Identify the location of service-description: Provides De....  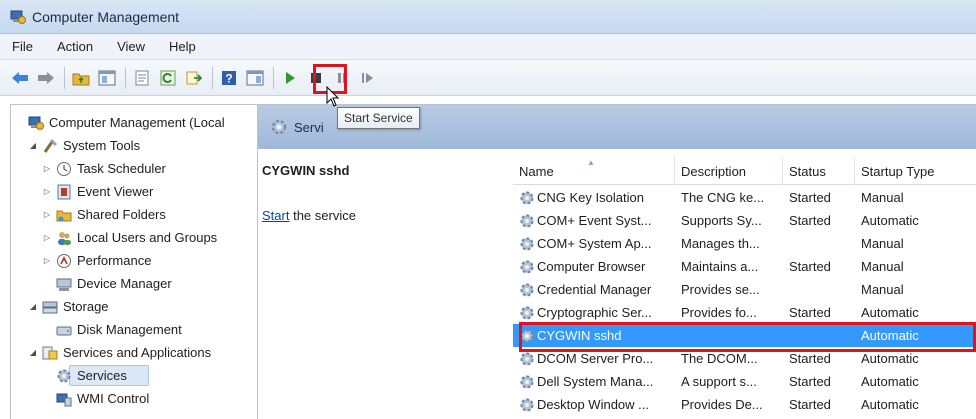
(722, 404).